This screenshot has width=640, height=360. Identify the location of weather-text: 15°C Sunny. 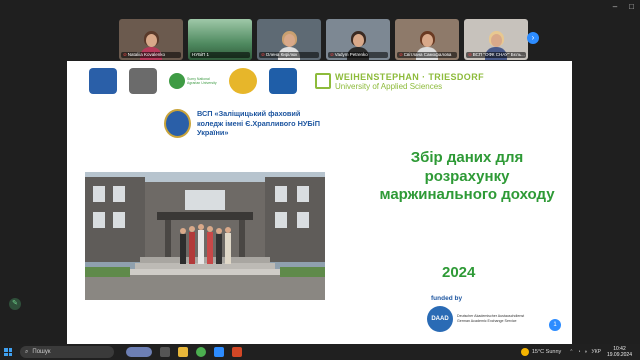
(546, 352).